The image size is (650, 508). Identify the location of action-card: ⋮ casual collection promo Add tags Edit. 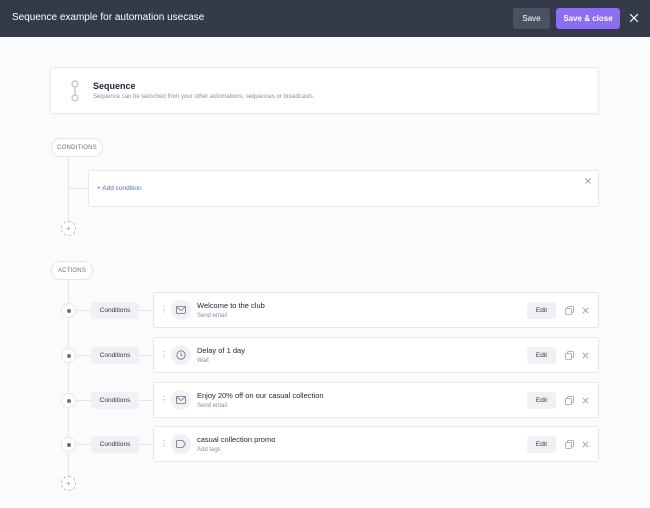
(376, 444).